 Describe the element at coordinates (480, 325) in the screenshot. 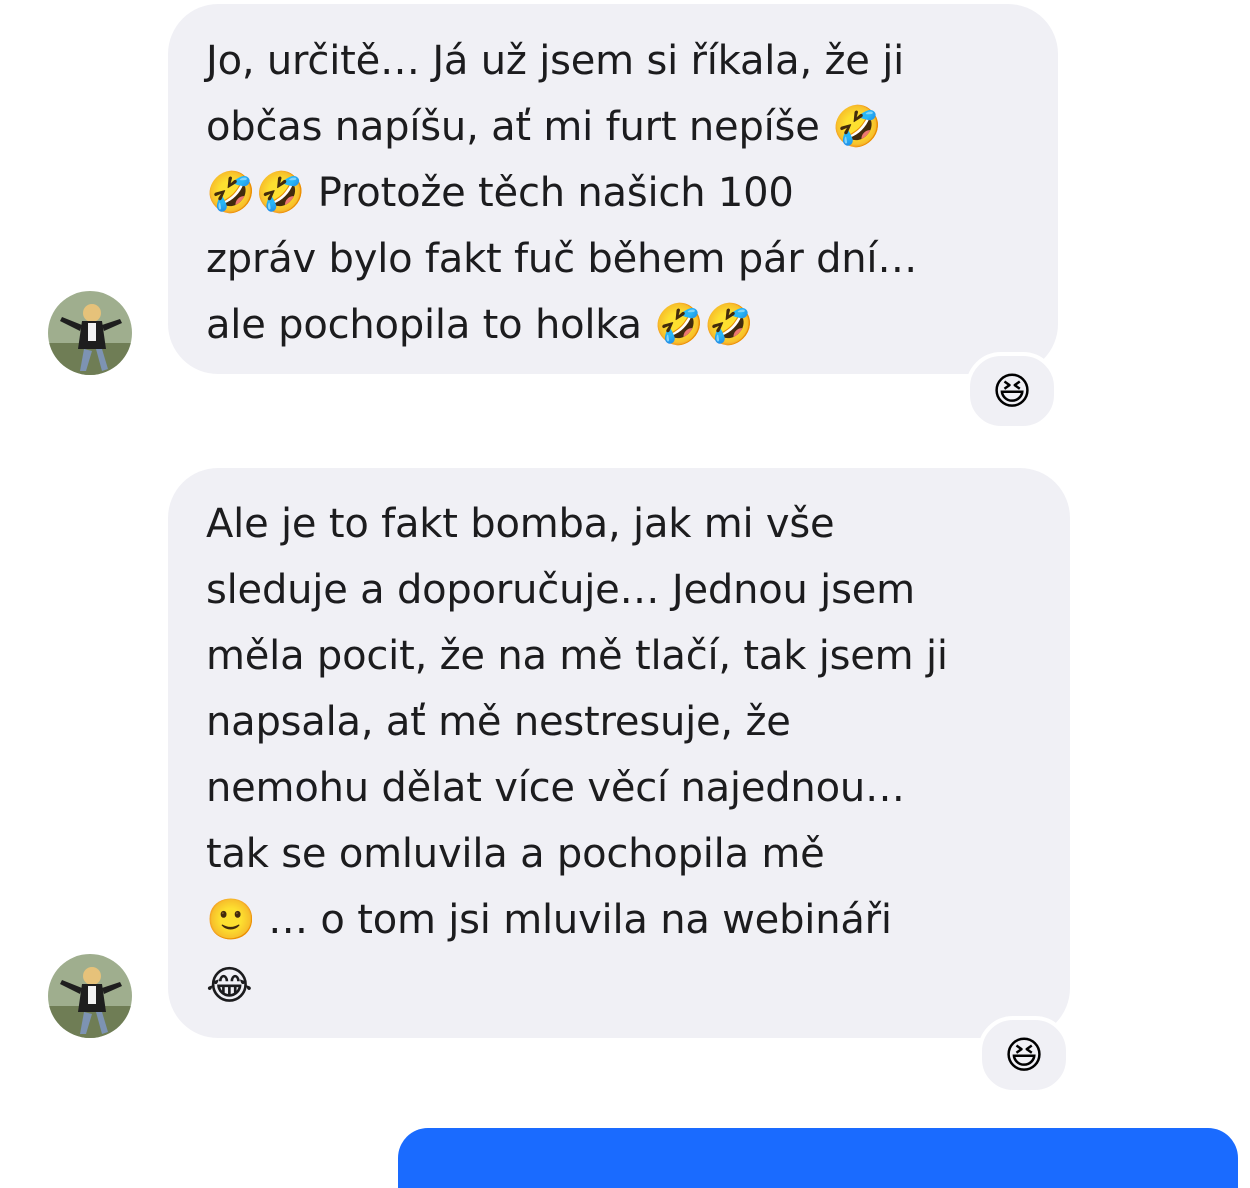

I see `message-line: ale pochopila to holka 🤣🤣` at that location.